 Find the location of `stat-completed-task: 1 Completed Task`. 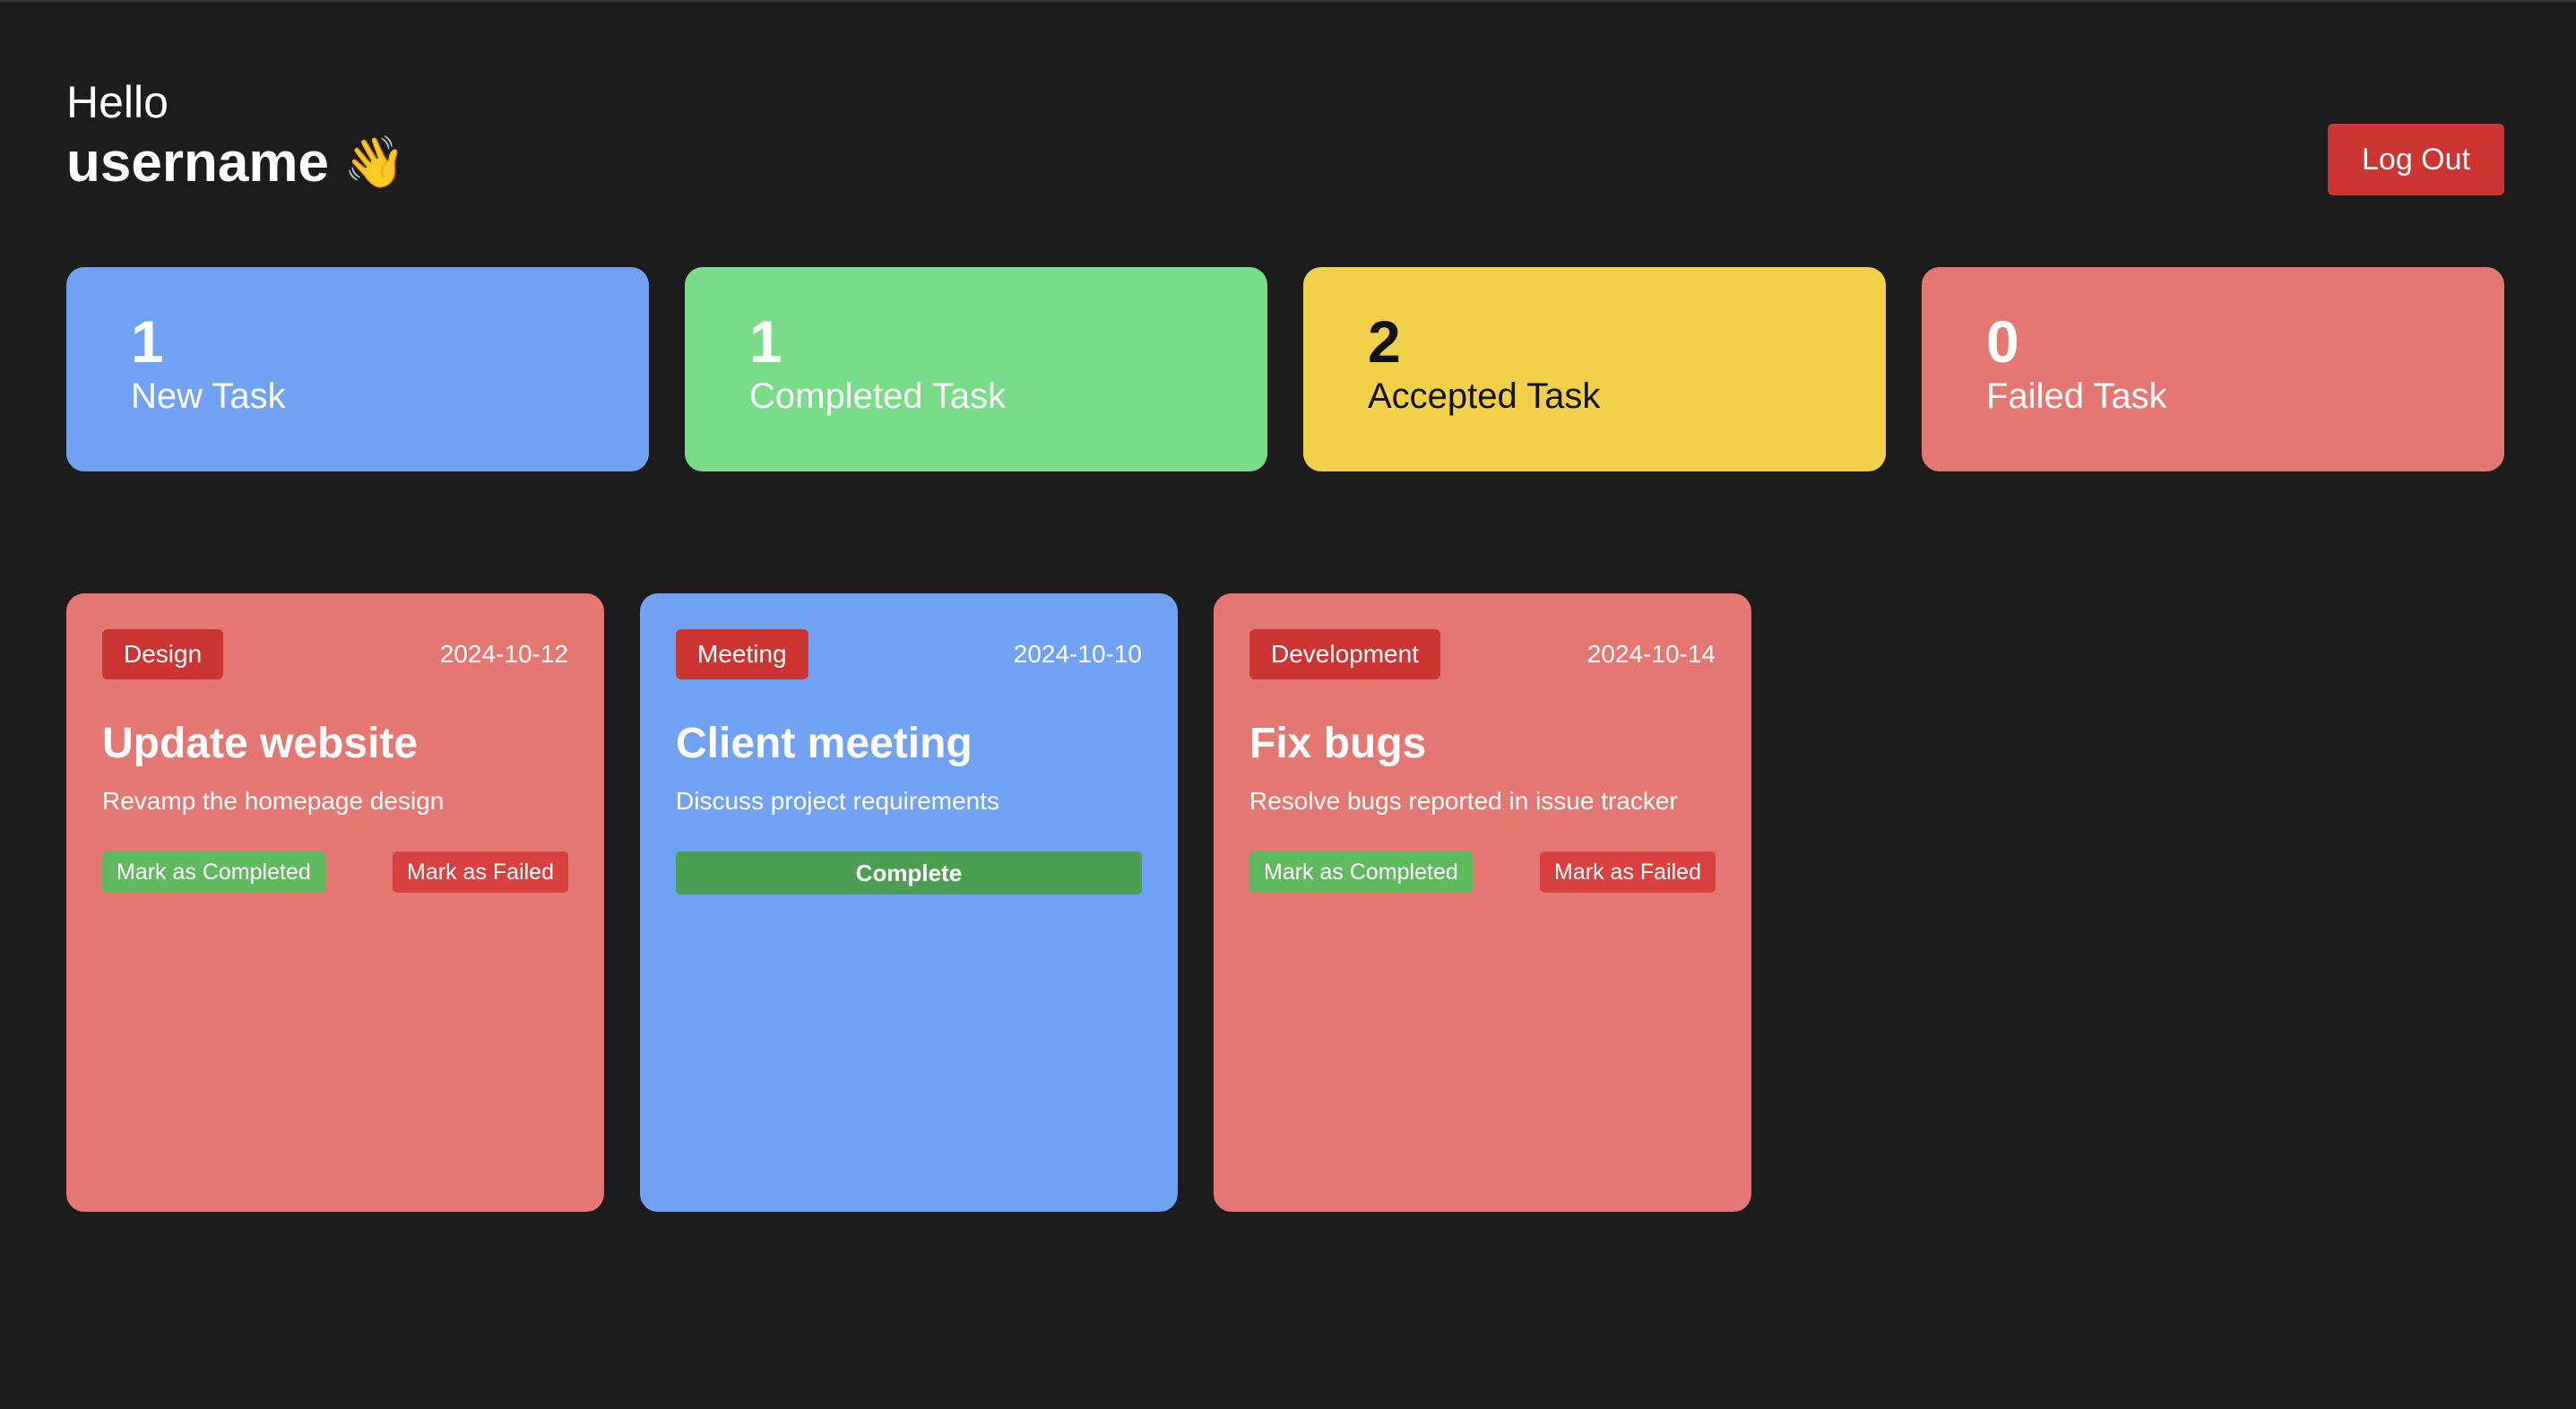

stat-completed-task: 1 Completed Task is located at coordinates (976, 369).